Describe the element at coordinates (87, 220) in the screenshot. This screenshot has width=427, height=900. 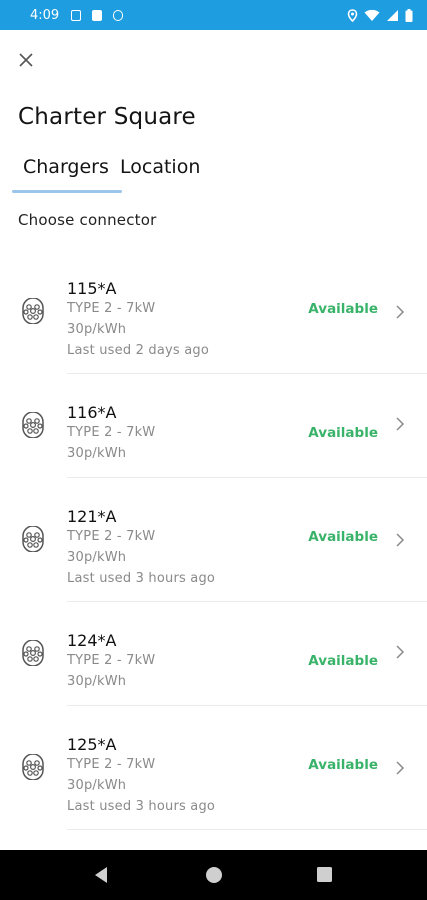
I see `choose-connector-label: Choose connector` at that location.